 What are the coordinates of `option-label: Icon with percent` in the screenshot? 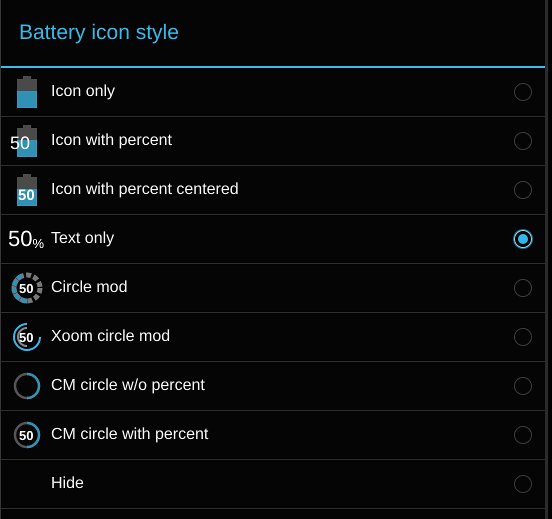 It's located at (112, 141).